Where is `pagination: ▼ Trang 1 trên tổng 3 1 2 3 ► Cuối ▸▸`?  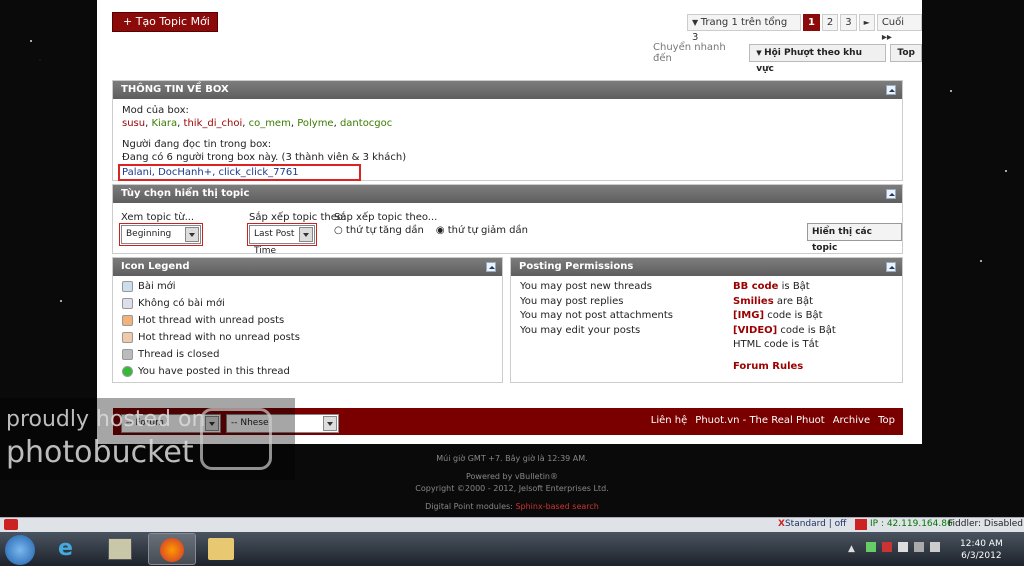
pagination: ▼ Trang 1 trên tổng 3 1 2 3 ► Cuối ▸▸ is located at coordinates (804, 28).